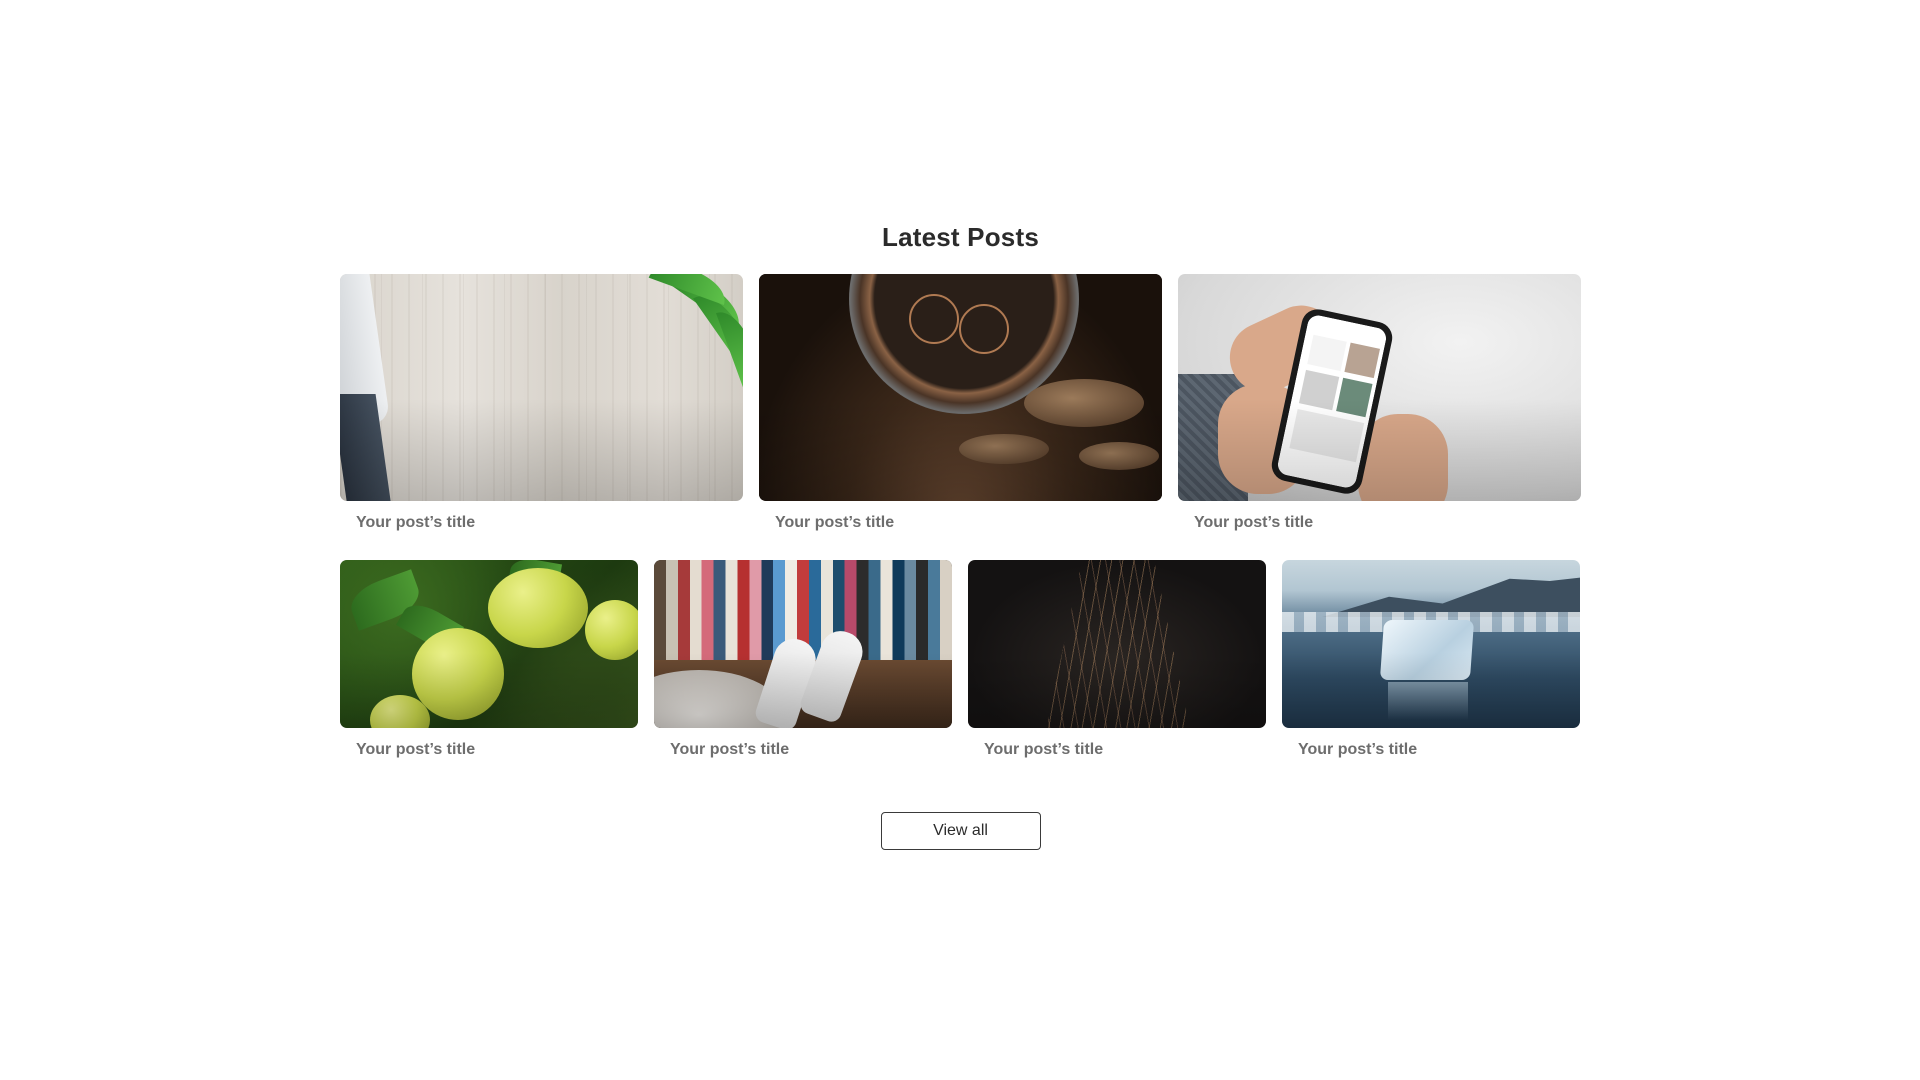 The width and height of the screenshot is (1920, 1080). I want to click on ice-image, so click(1431, 644).